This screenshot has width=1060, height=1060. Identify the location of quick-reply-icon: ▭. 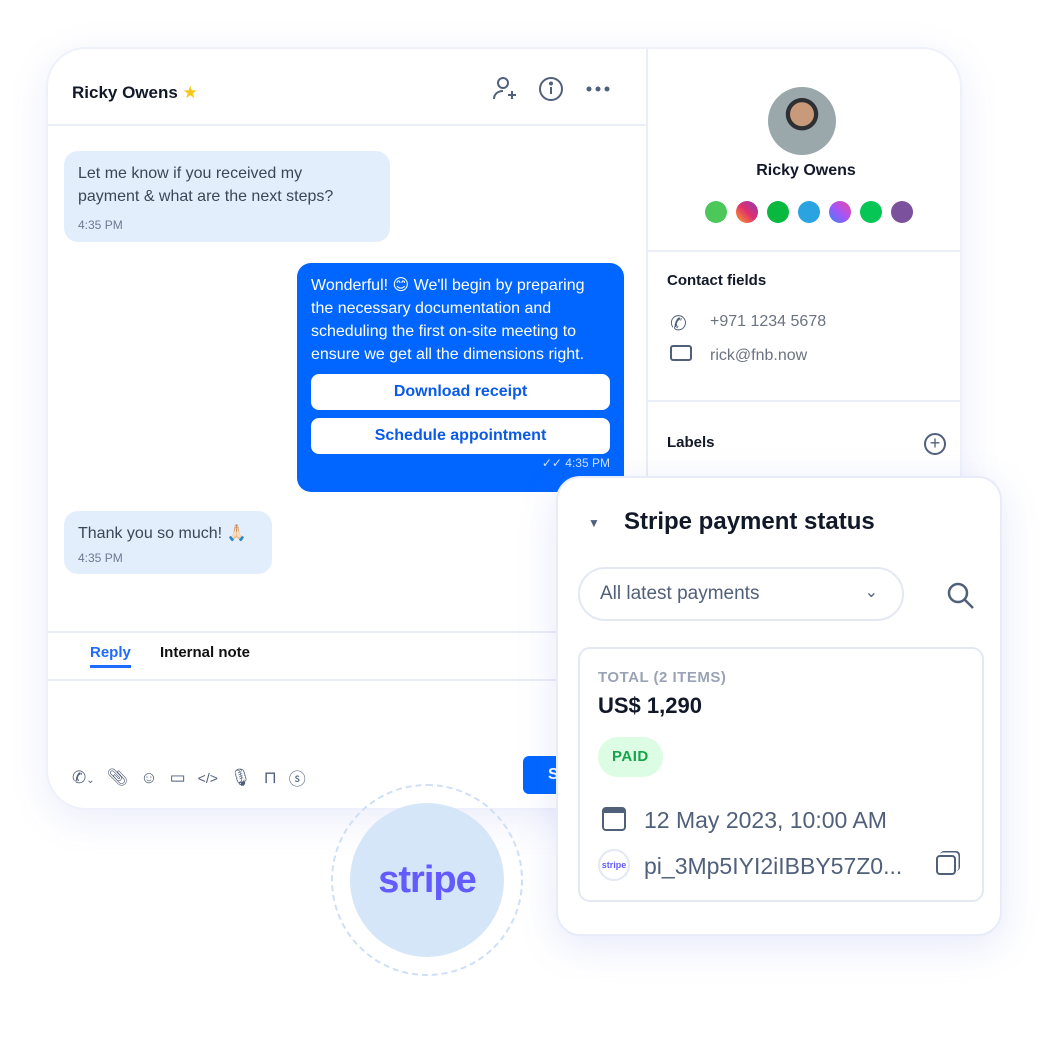
(178, 778).